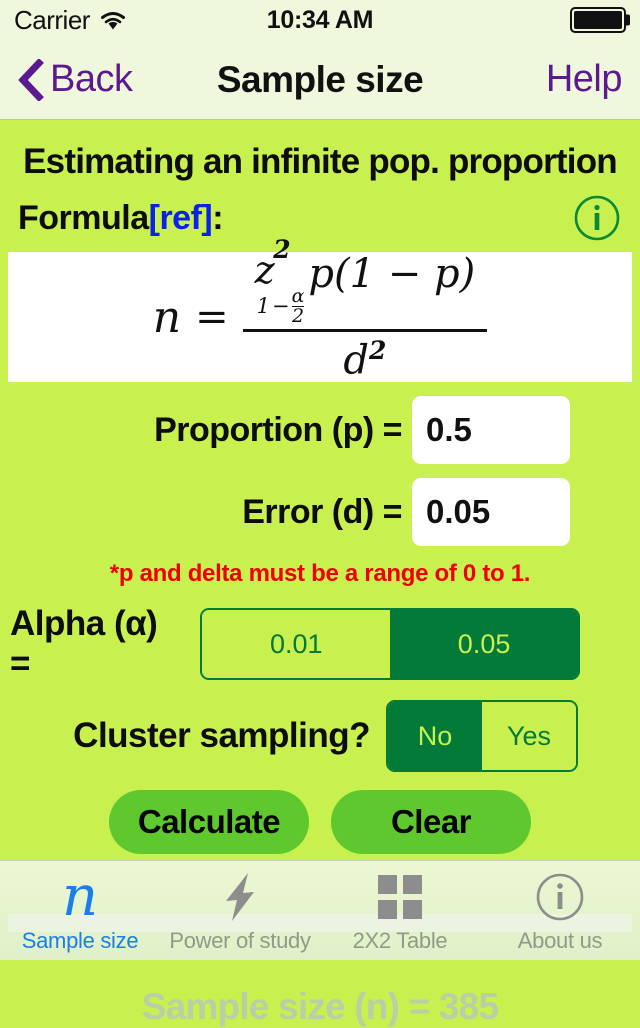  What do you see at coordinates (435, 736) in the screenshot?
I see `cluster-option-no: No` at bounding box center [435, 736].